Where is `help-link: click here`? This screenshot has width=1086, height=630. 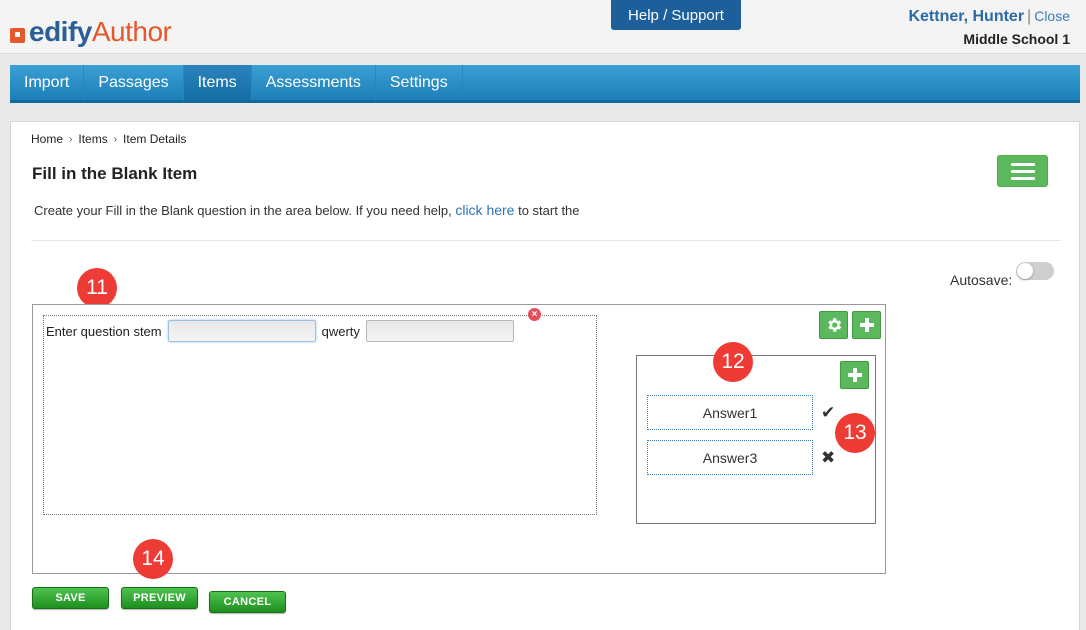
help-link: click here is located at coordinates (484, 210).